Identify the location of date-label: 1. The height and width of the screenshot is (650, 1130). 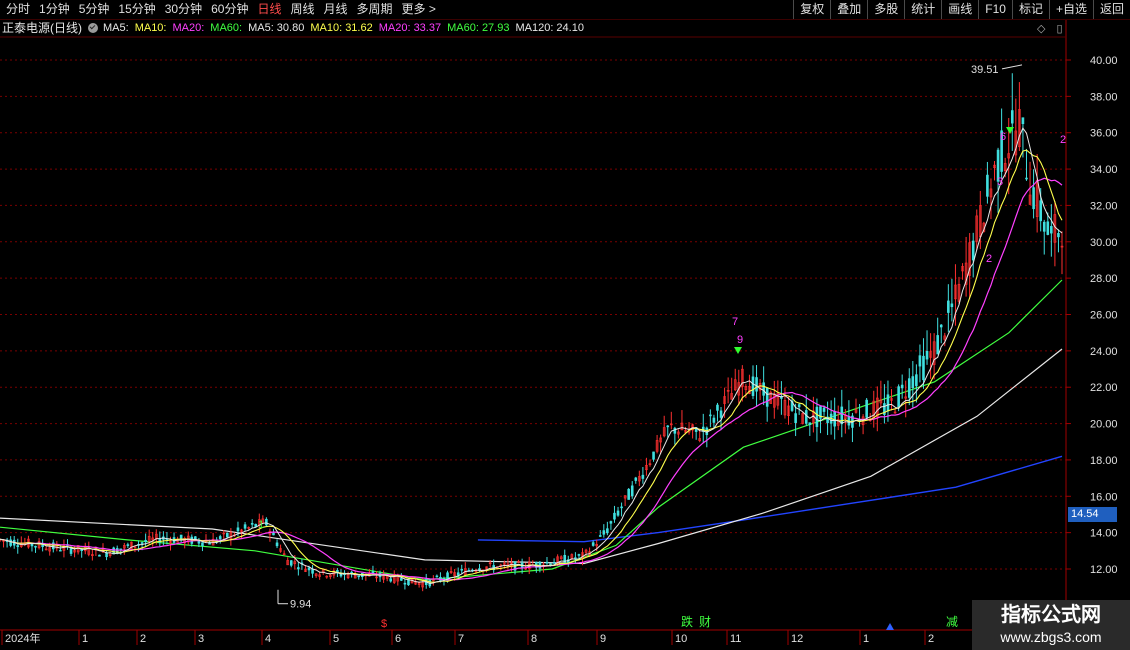
(85, 639).